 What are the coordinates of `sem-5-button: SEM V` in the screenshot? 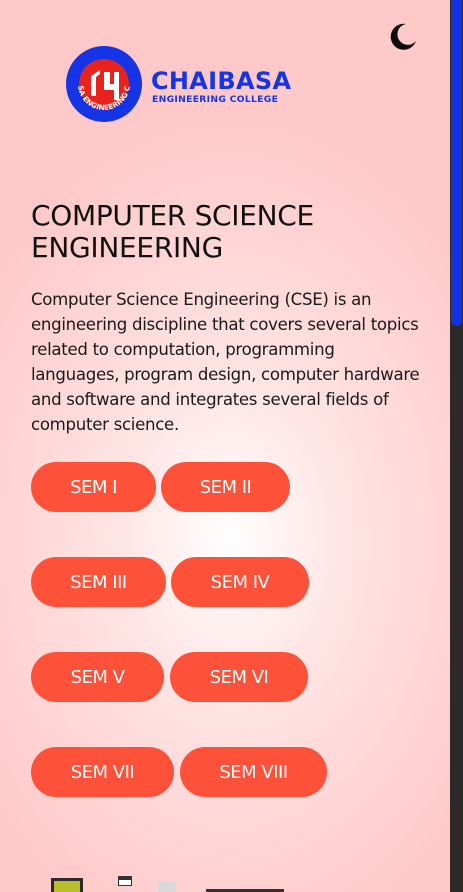 It's located at (97, 677).